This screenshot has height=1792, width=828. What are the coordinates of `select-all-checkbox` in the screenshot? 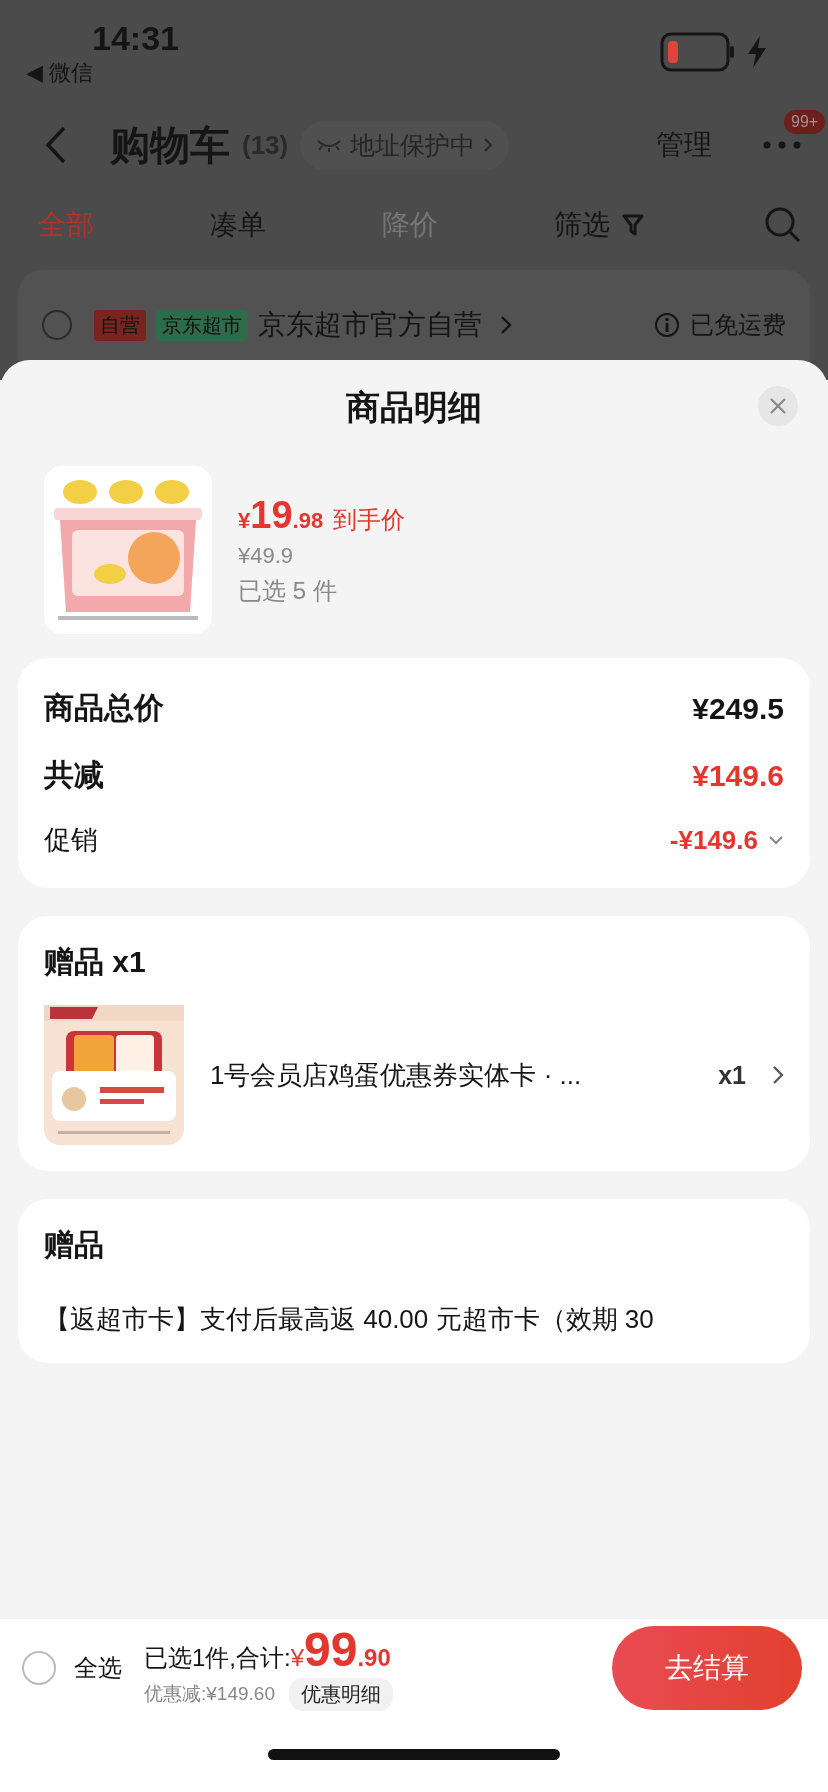 It's located at (39, 1668).